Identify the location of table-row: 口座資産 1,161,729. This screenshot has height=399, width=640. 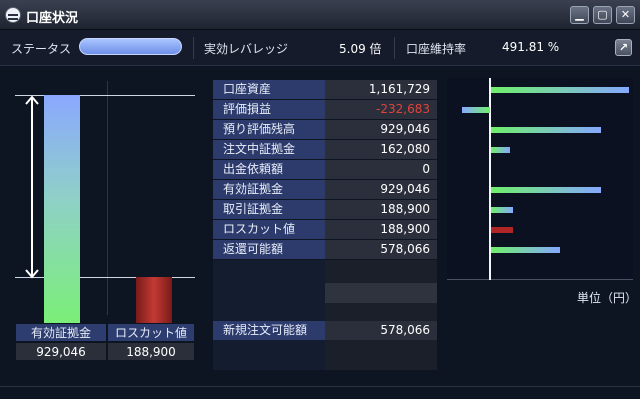
(325, 90).